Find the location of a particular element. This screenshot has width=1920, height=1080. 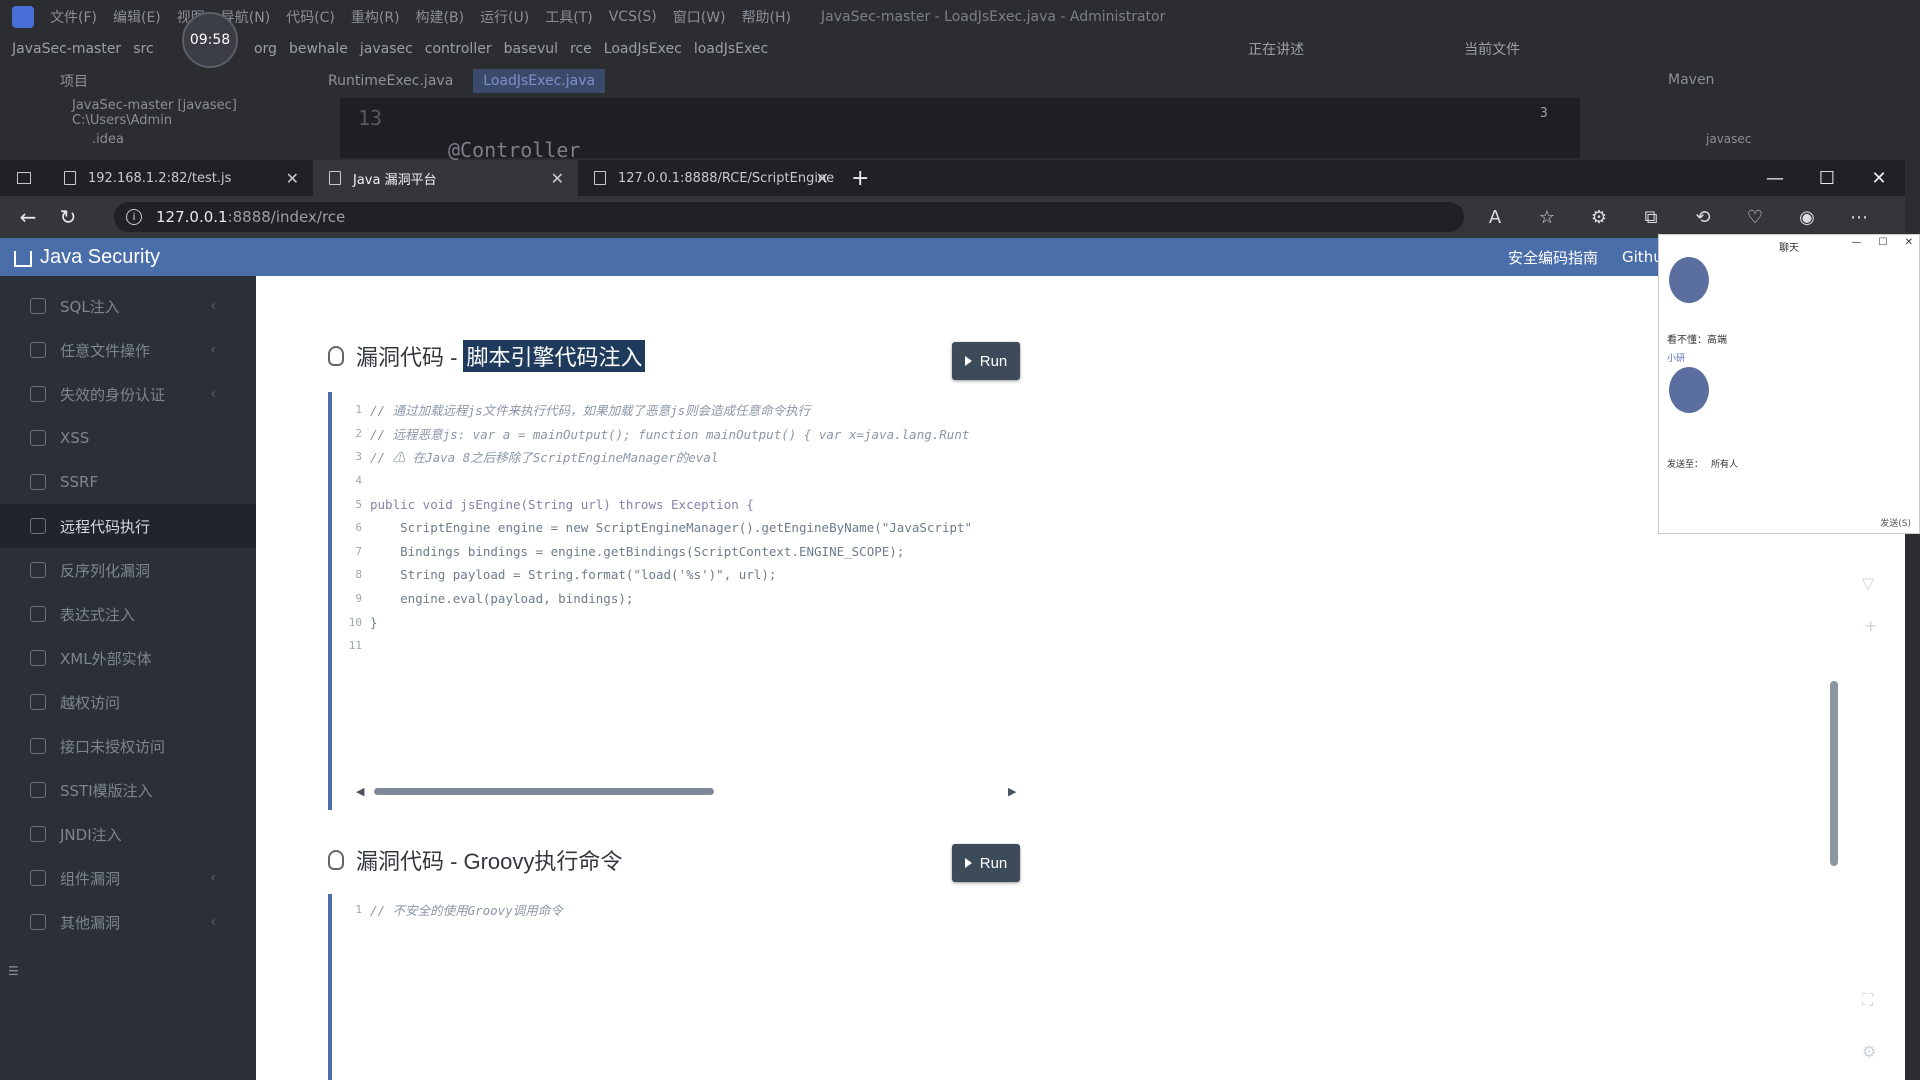

horizontal-scrollbar is located at coordinates (544, 791).